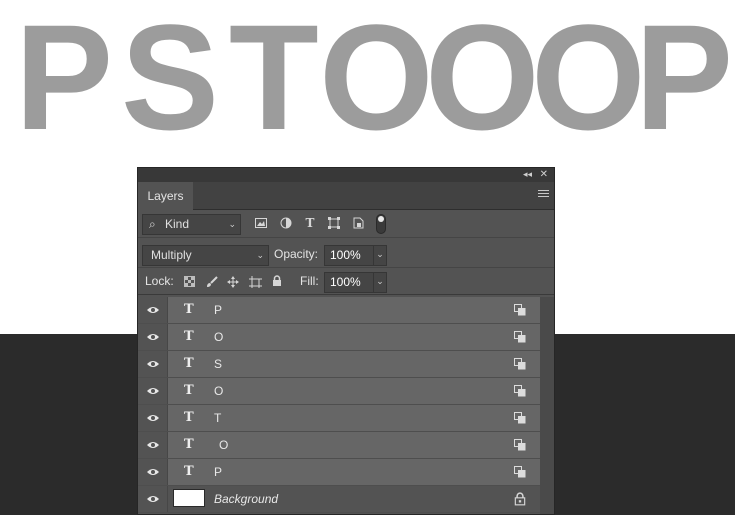 The height and width of the screenshot is (515, 735). Describe the element at coordinates (217, 418) in the screenshot. I see `layer-name: T` at that location.